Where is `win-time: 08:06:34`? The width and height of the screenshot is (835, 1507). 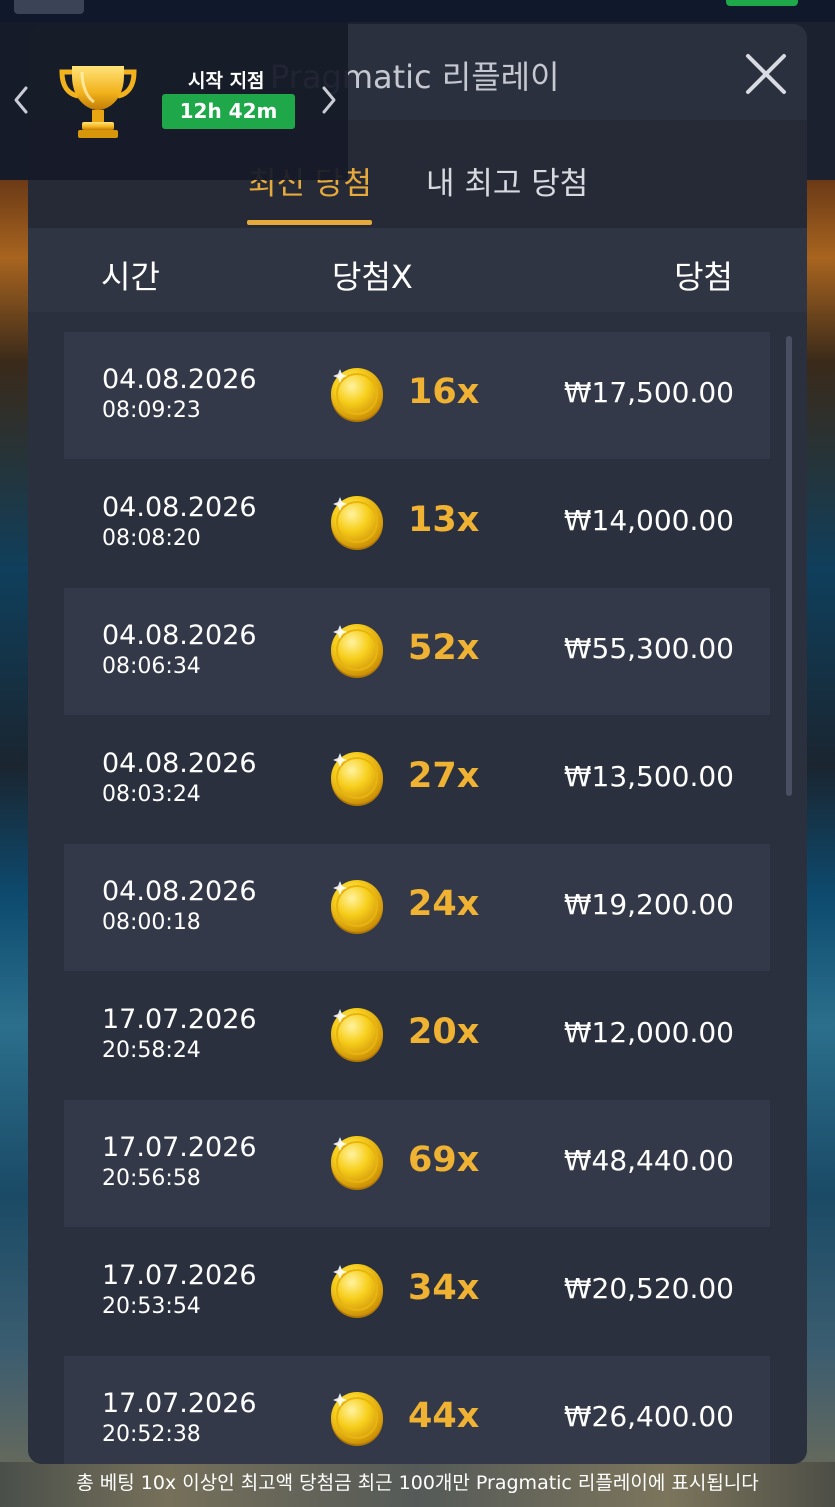
win-time: 08:06:34 is located at coordinates (151, 666).